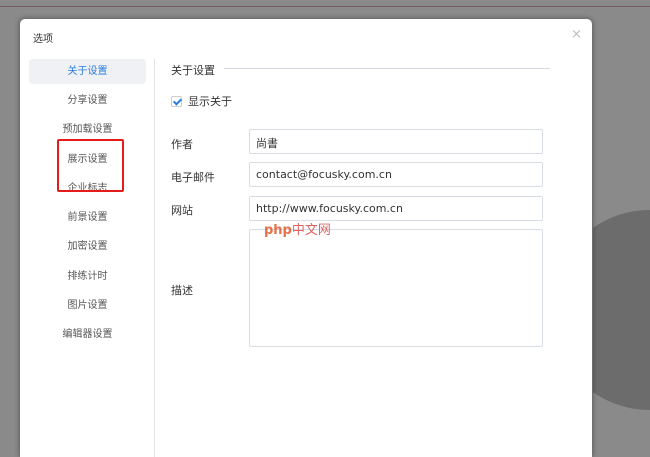 This screenshot has height=457, width=650. What do you see at coordinates (90, 165) in the screenshot?
I see `highlight-box` at bounding box center [90, 165].